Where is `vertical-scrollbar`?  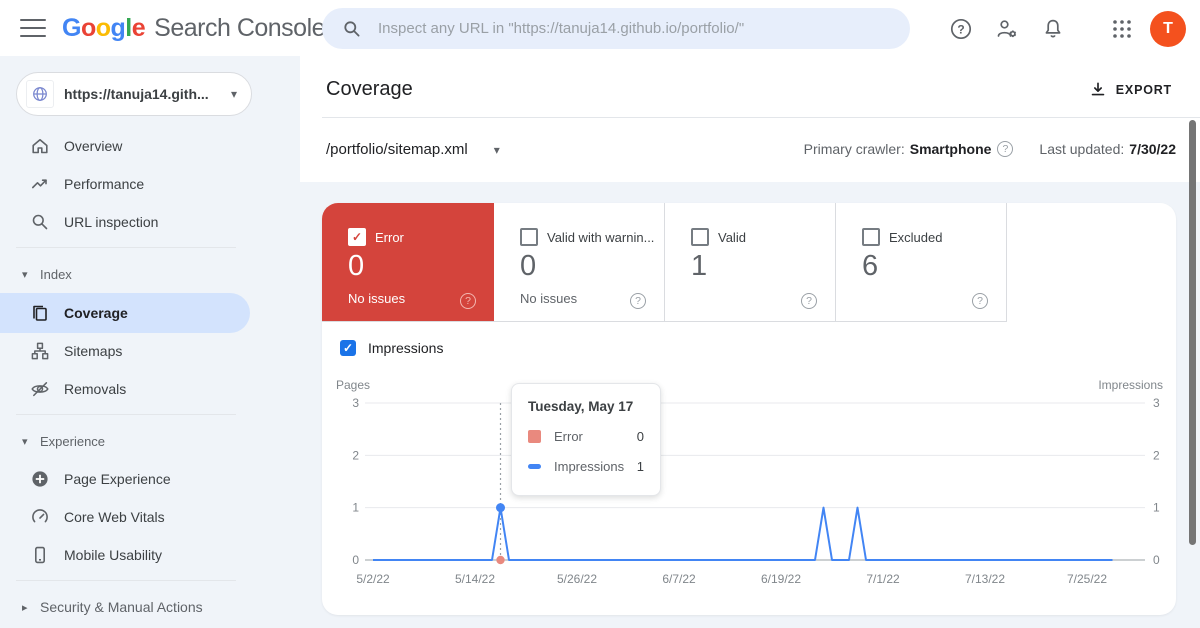
vertical-scrollbar is located at coordinates (1192, 332).